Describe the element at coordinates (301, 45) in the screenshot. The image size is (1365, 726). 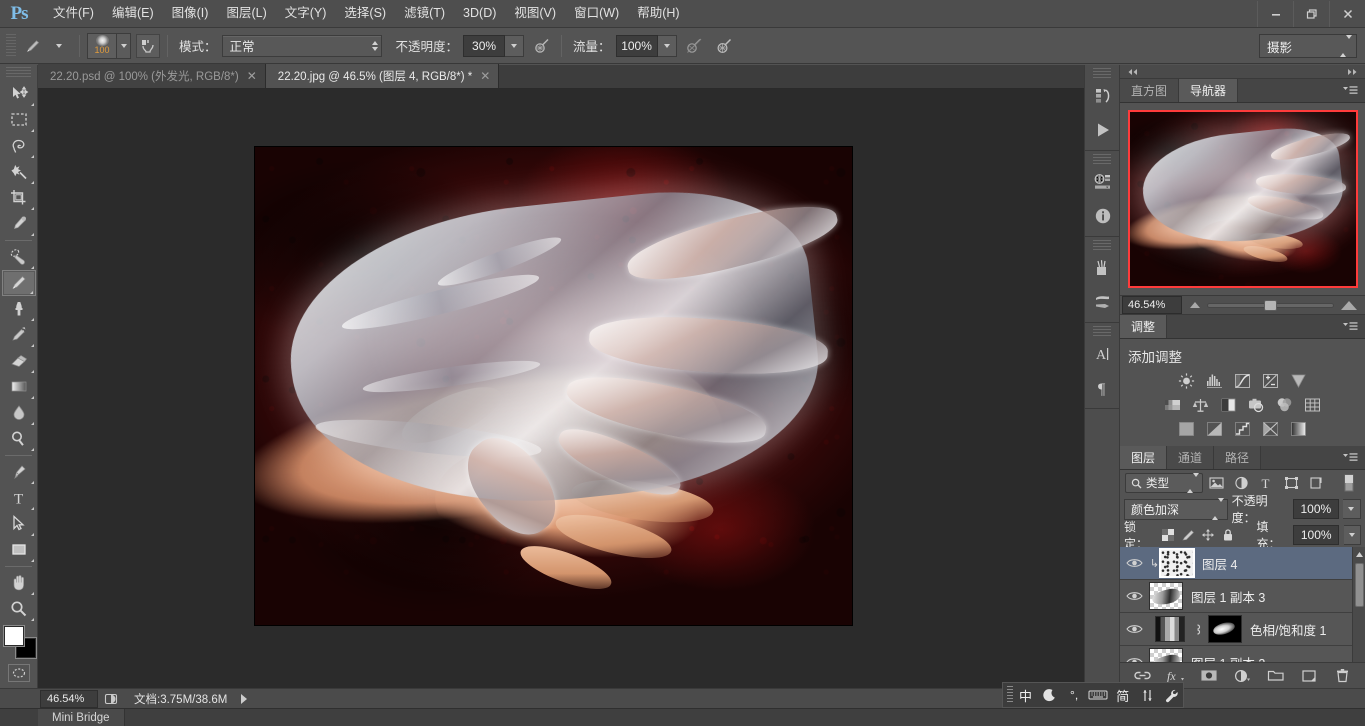
I see `blend-mode-select: 正常` at that location.